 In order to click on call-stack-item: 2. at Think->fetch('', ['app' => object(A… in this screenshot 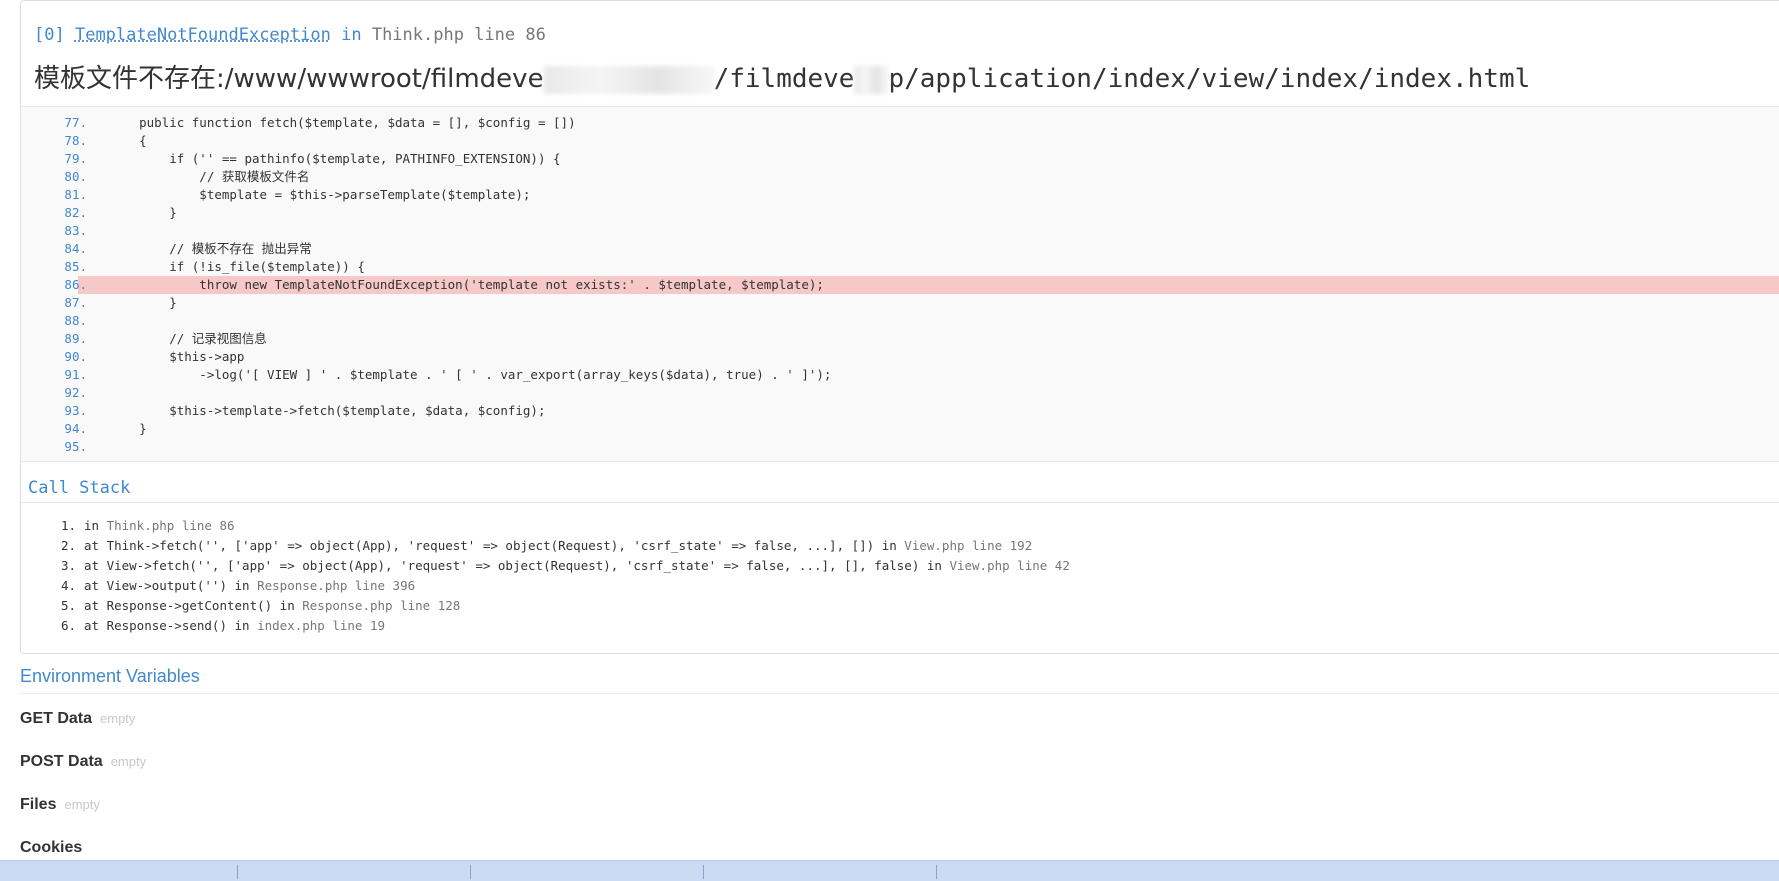, I will do `click(561, 546)`.